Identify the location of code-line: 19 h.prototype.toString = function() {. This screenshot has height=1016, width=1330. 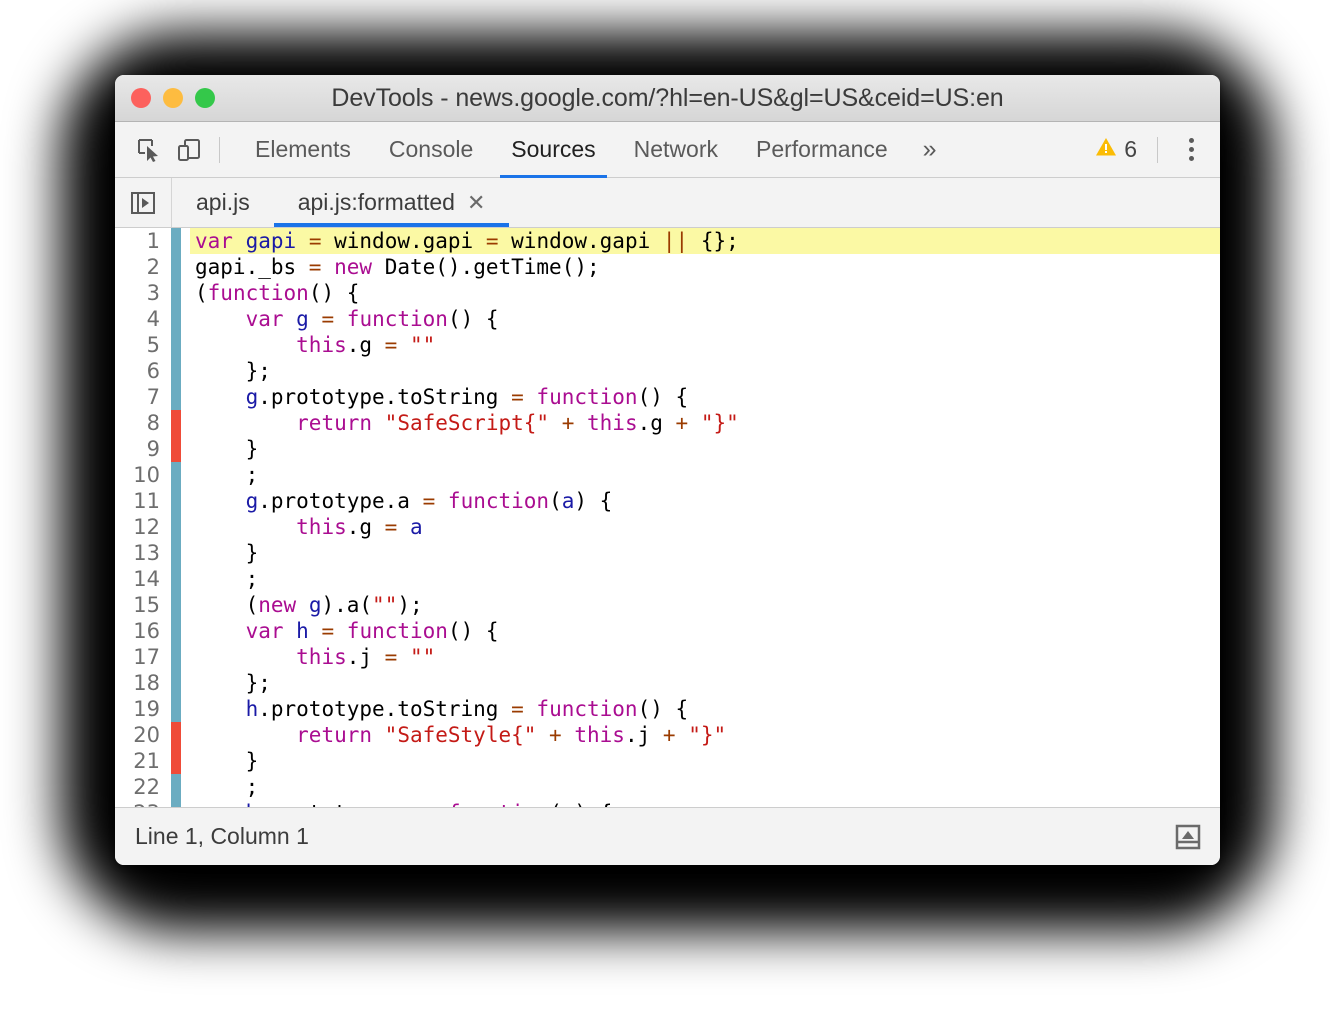
(667, 709).